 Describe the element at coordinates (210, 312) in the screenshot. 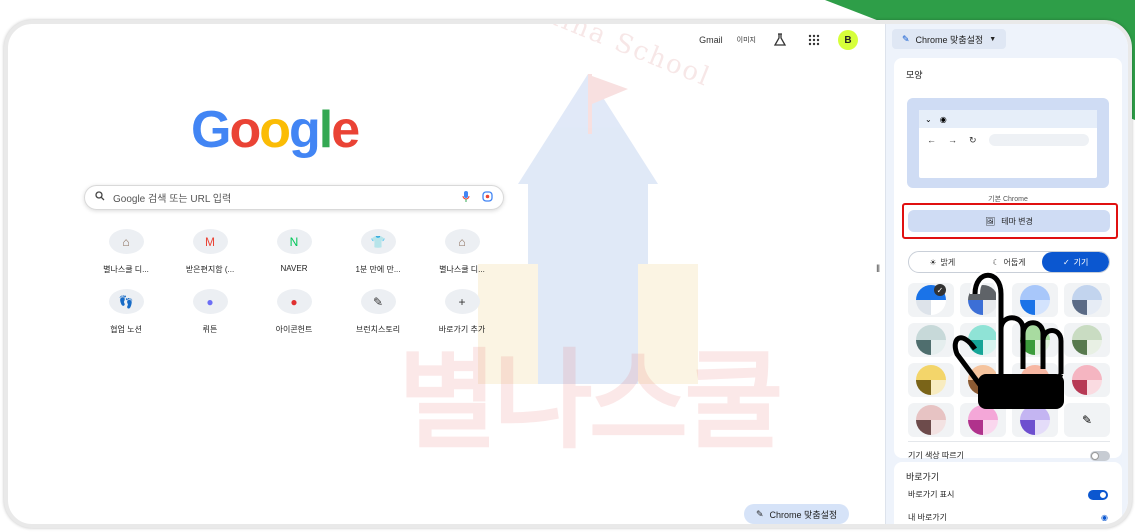

I see `shortcut-tile: ● 뤼튼` at that location.